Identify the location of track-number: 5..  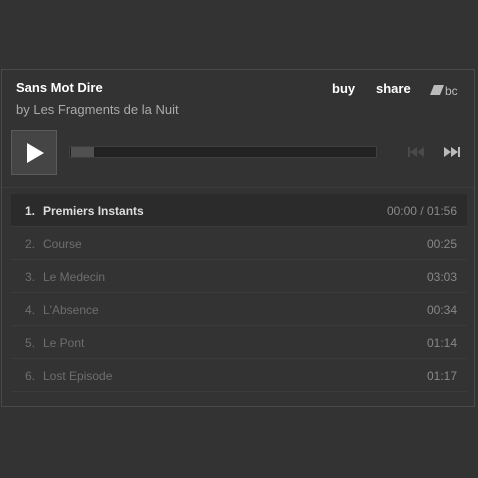
(30, 343).